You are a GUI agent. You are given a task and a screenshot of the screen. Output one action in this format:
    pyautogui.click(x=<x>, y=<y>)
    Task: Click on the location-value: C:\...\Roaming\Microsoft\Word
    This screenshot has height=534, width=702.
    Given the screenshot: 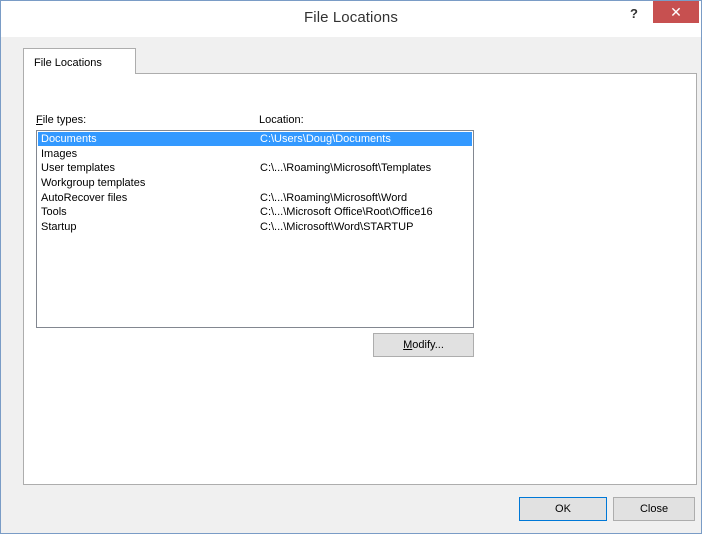 What is the action you would take?
    pyautogui.click(x=334, y=198)
    